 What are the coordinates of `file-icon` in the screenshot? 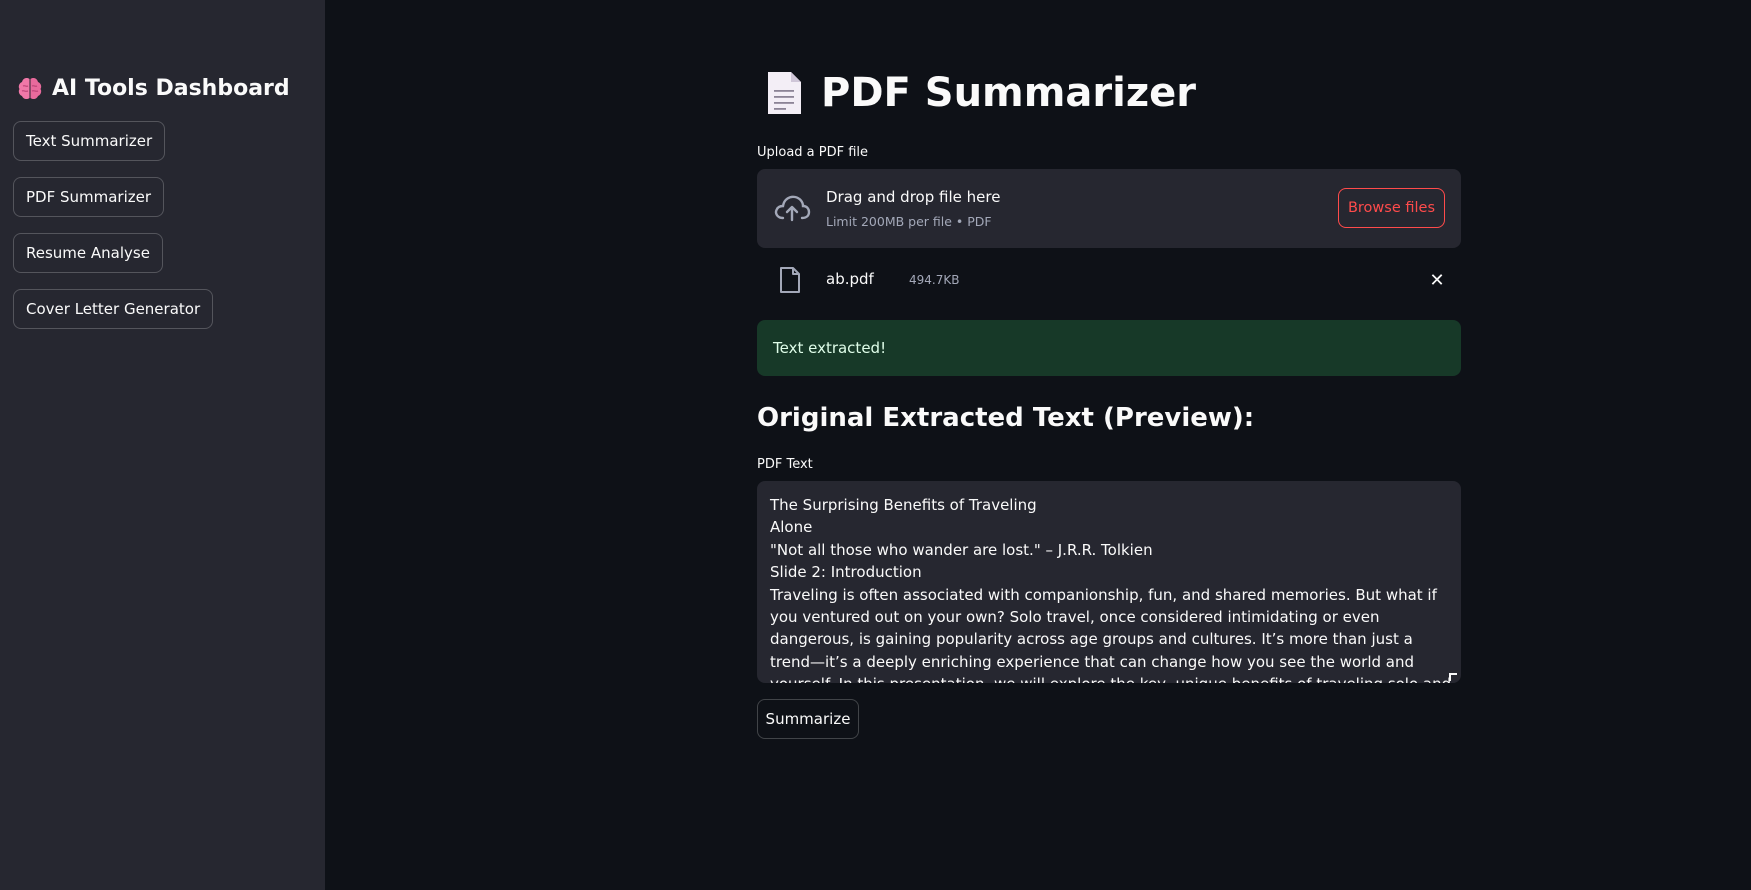 It's located at (790, 280).